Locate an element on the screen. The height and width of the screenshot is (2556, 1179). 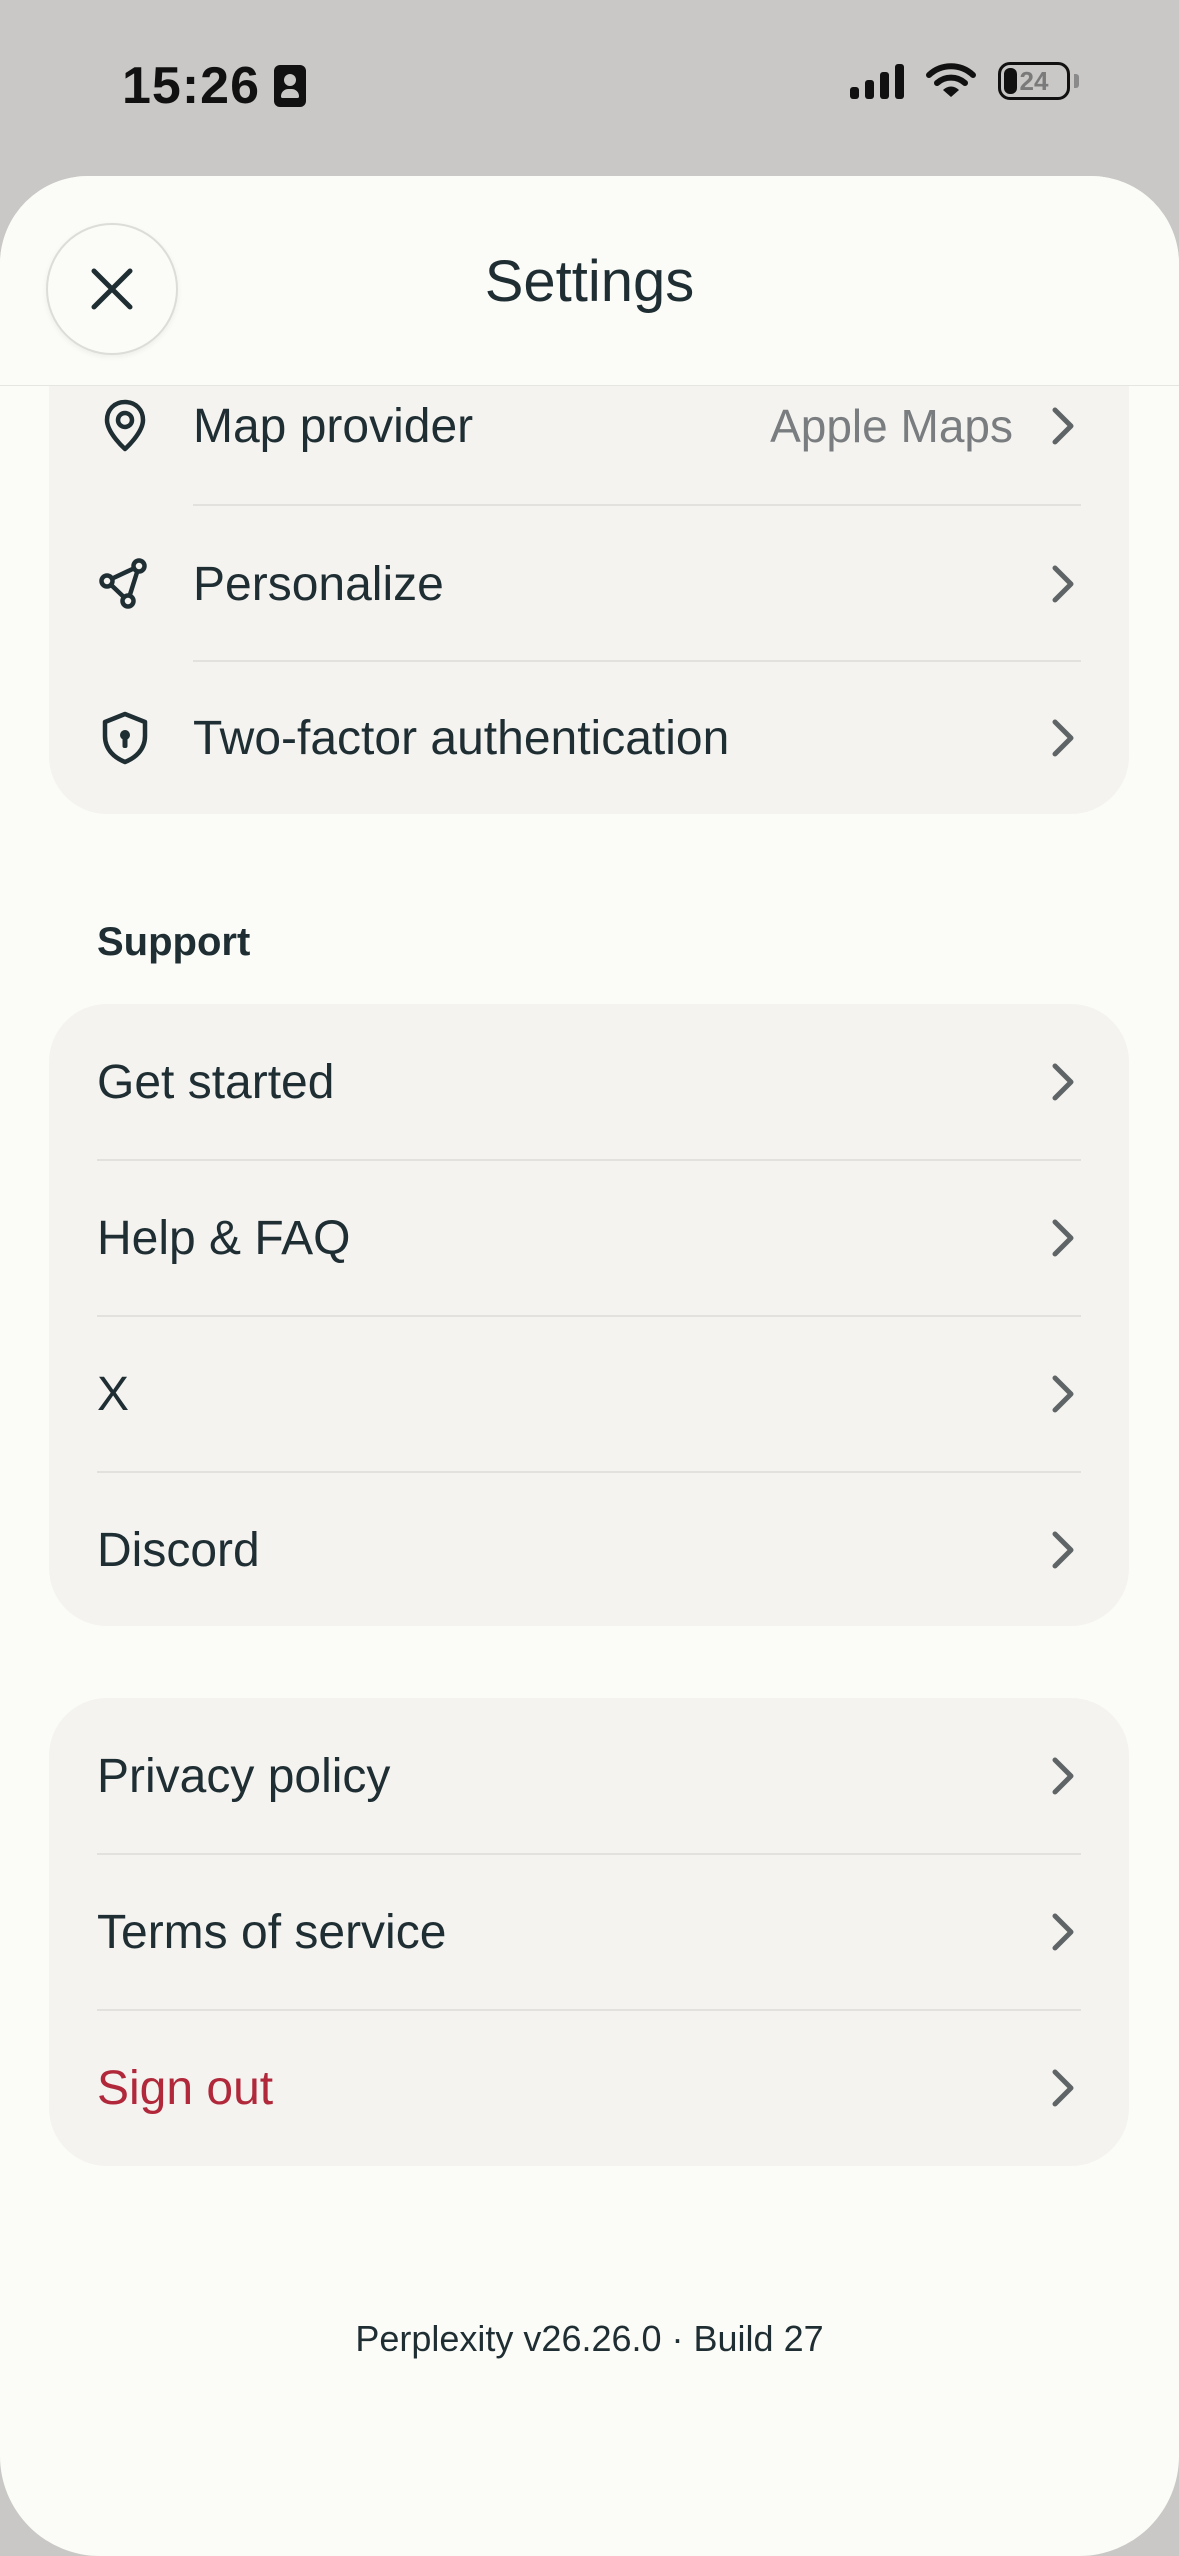
contact-card-icon is located at coordinates (290, 86).